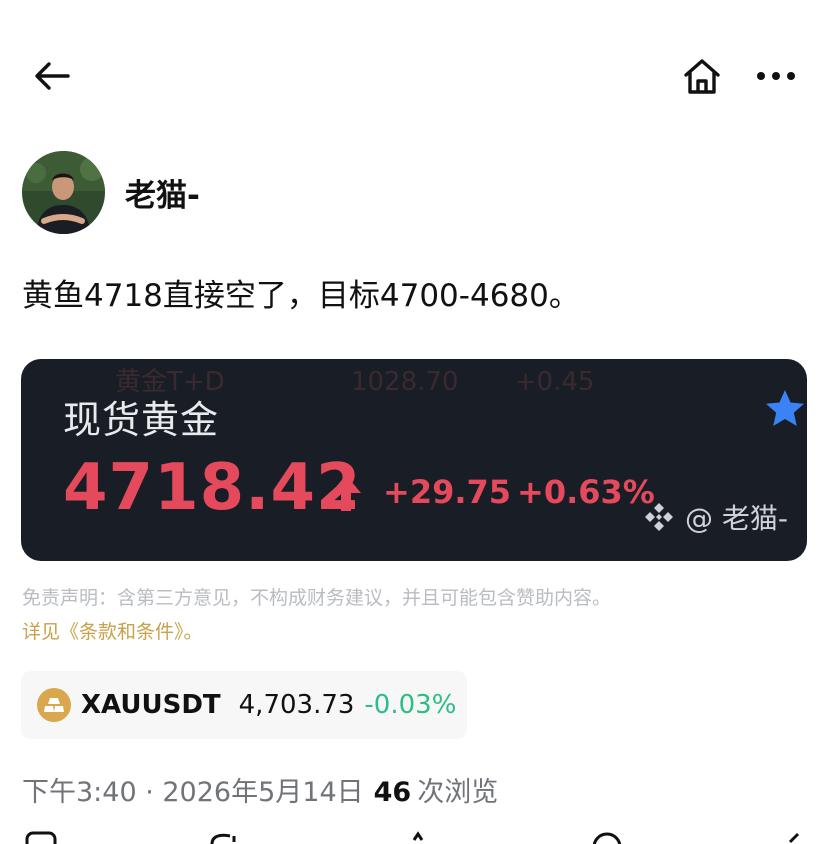 Image resolution: width=828 pixels, height=844 pixels. What do you see at coordinates (793, 837) in the screenshot?
I see `bookmark-icon` at bounding box center [793, 837].